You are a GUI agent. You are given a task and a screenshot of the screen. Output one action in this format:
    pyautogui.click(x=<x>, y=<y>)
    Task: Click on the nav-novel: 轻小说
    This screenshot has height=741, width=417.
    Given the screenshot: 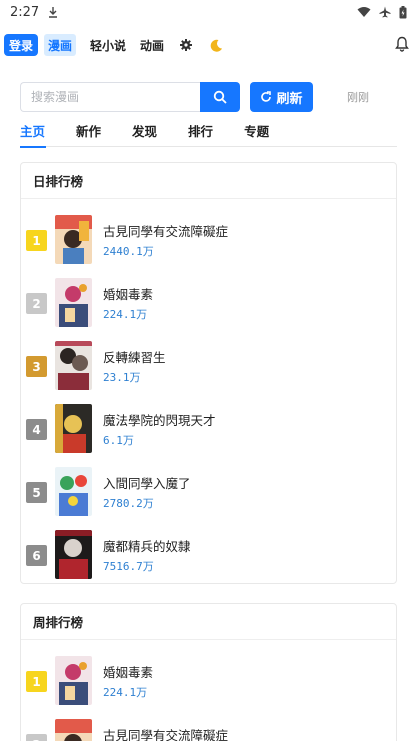 What is the action you would take?
    pyautogui.click(x=108, y=45)
    